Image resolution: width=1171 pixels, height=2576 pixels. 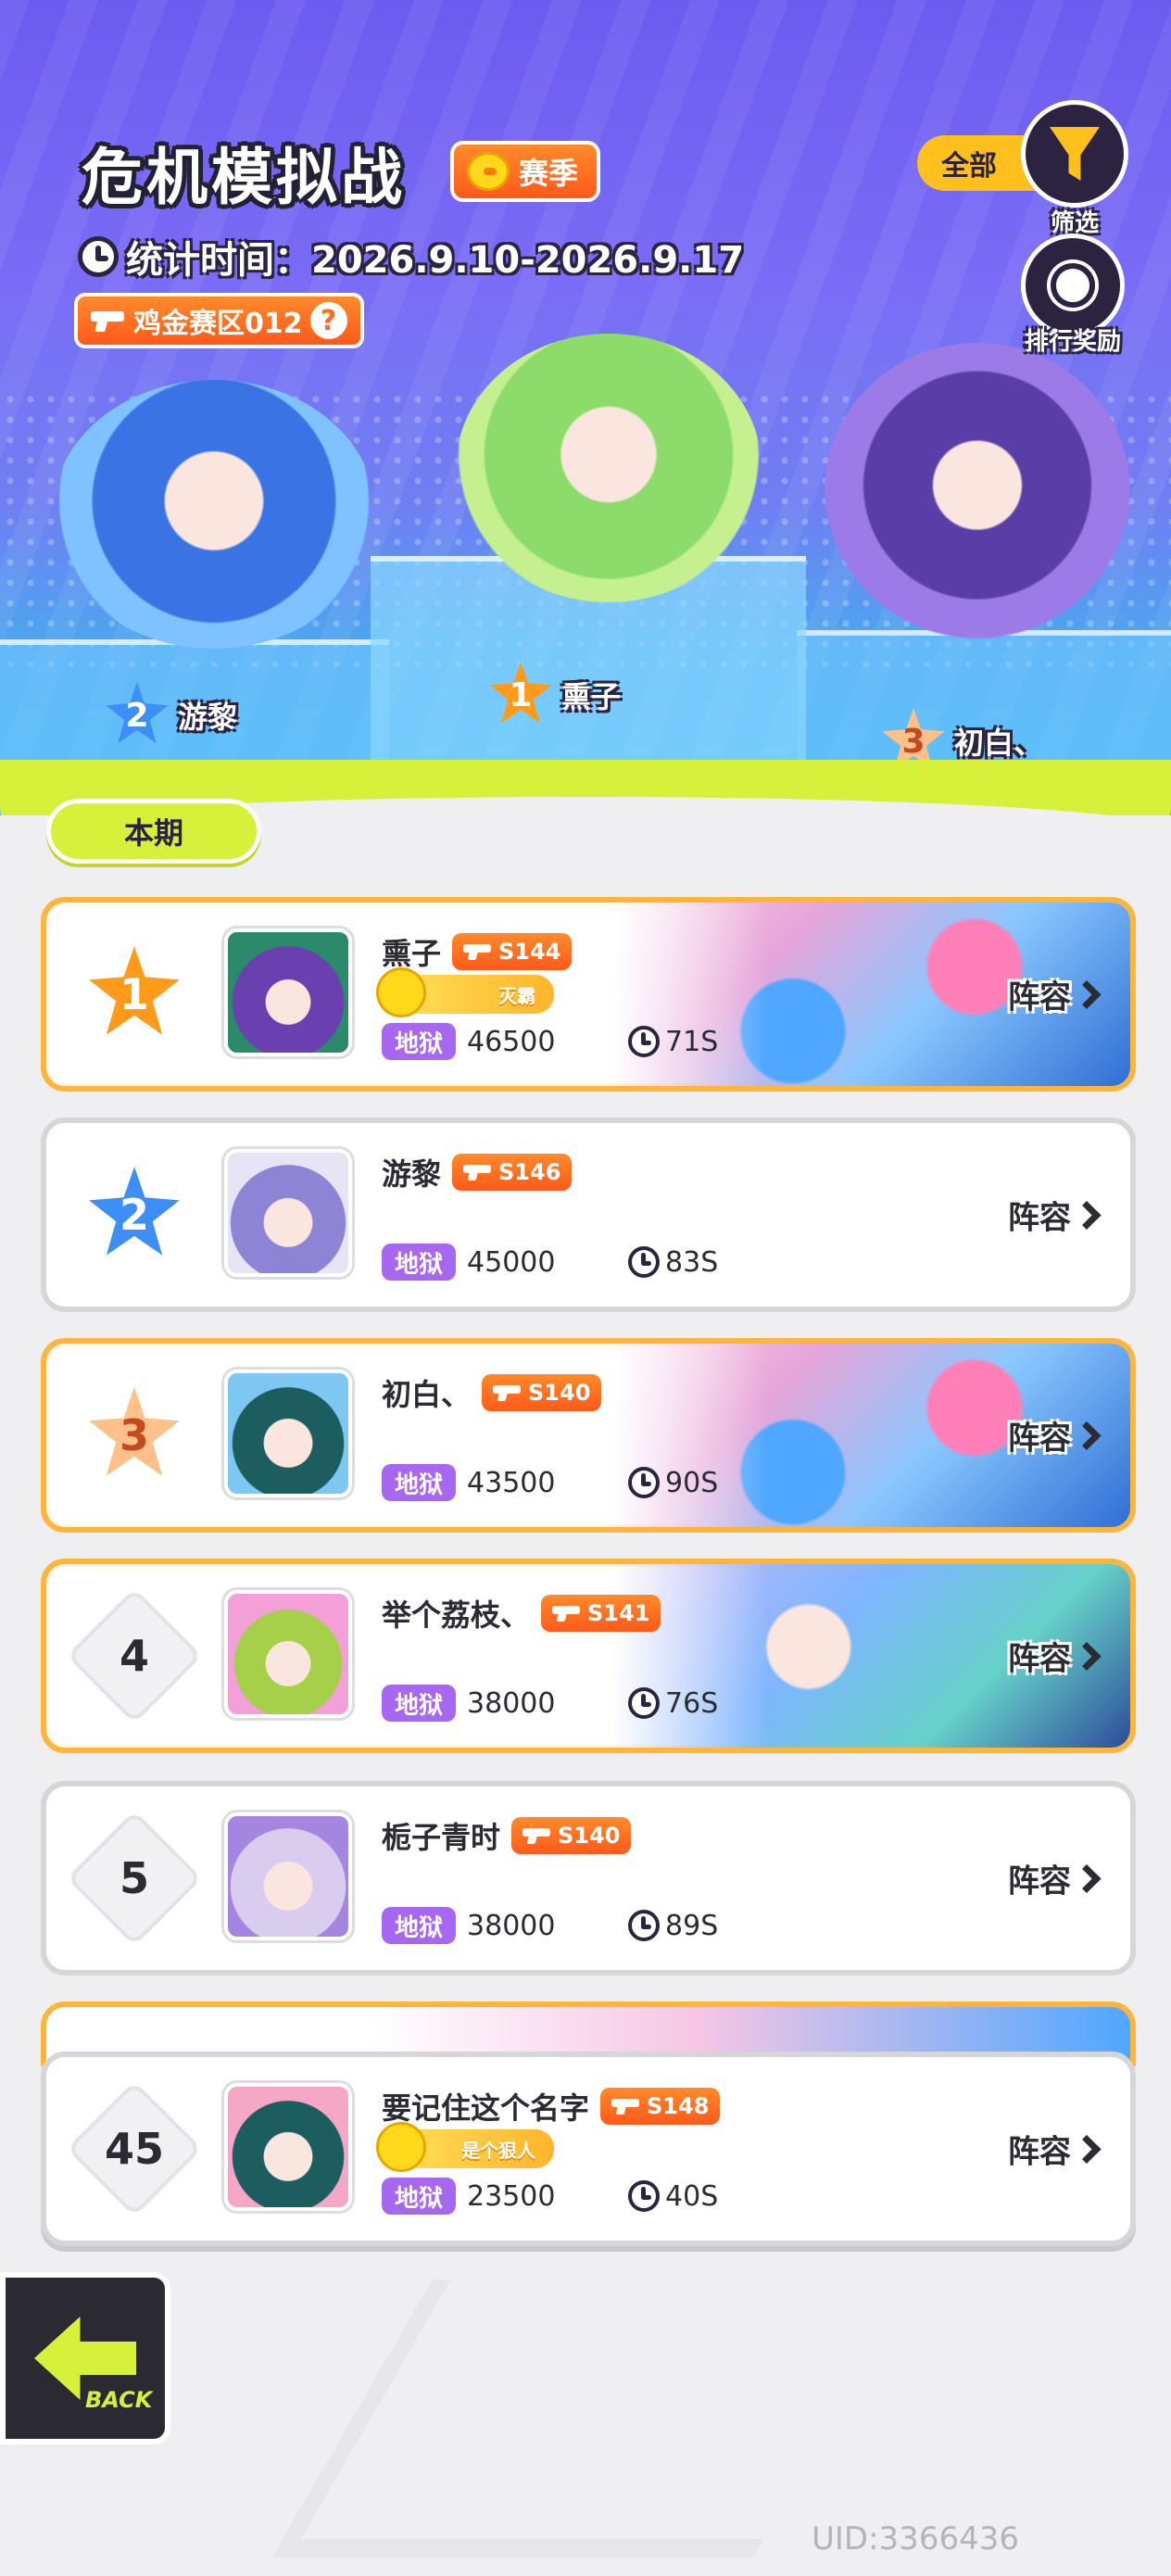 What do you see at coordinates (85, 2358) in the screenshot?
I see `back-button: BACK` at bounding box center [85, 2358].